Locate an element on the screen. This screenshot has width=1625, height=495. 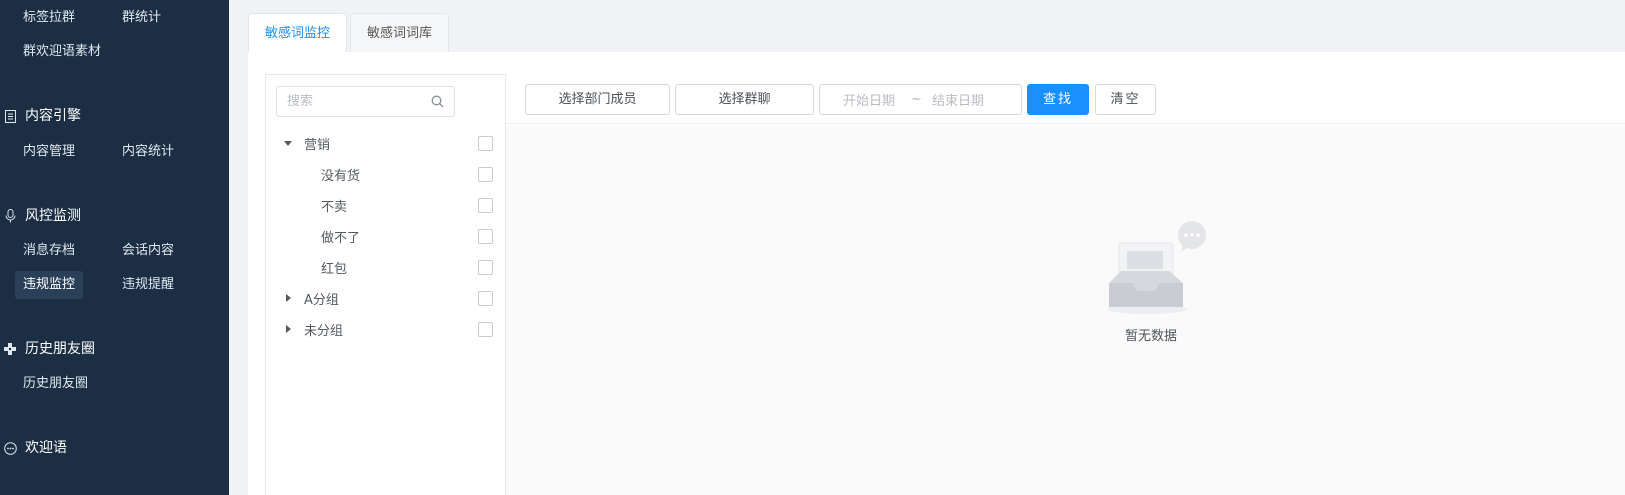
date-range-picker: 开始日期 ~ 结束日期 is located at coordinates (920, 99).